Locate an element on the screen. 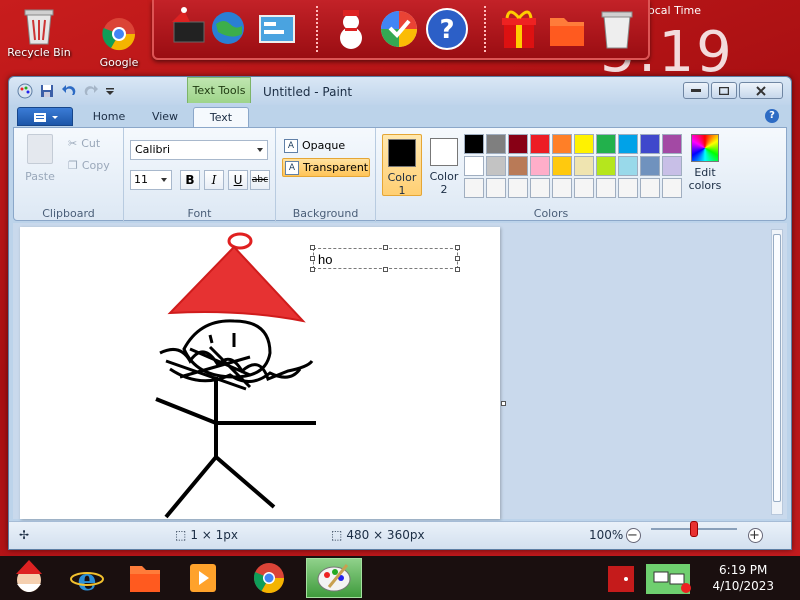 The height and width of the screenshot is (600, 800). help-icon: ? is located at coordinates (772, 116).